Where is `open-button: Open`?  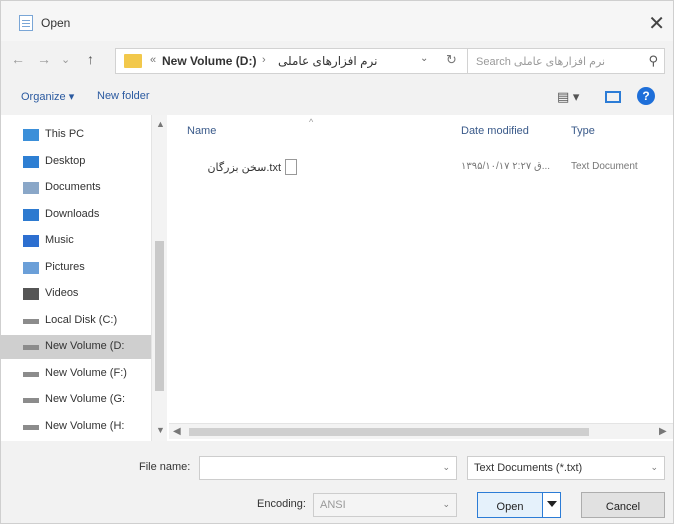 open-button: Open is located at coordinates (519, 505).